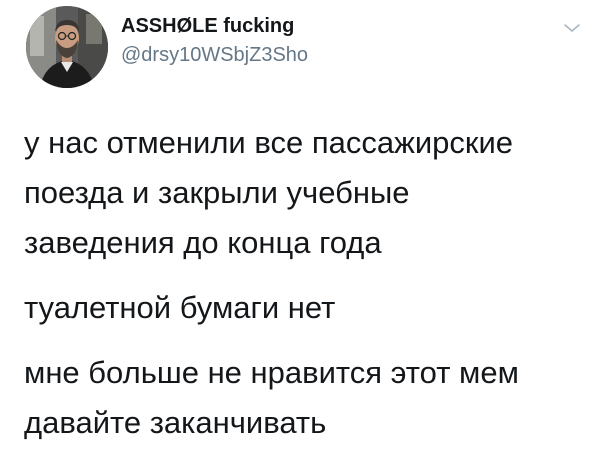  I want to click on display-name: ASSHØLE fucking, so click(207, 26).